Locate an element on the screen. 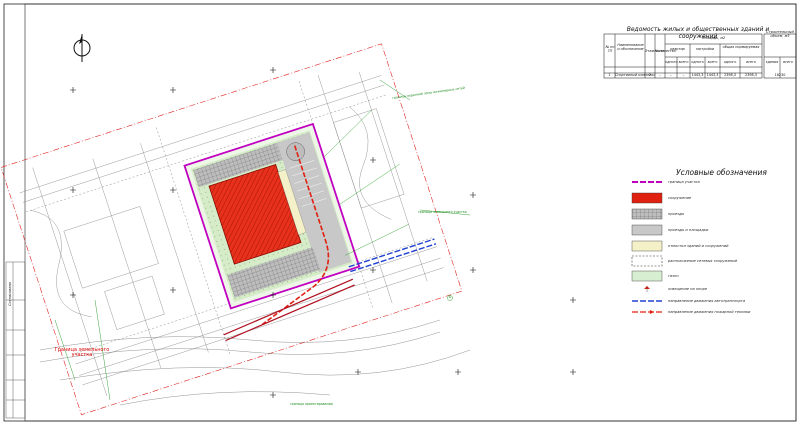 The width and height of the screenshot is (800, 425). group-area: Площадь, м2 is located at coordinates (713, 38).